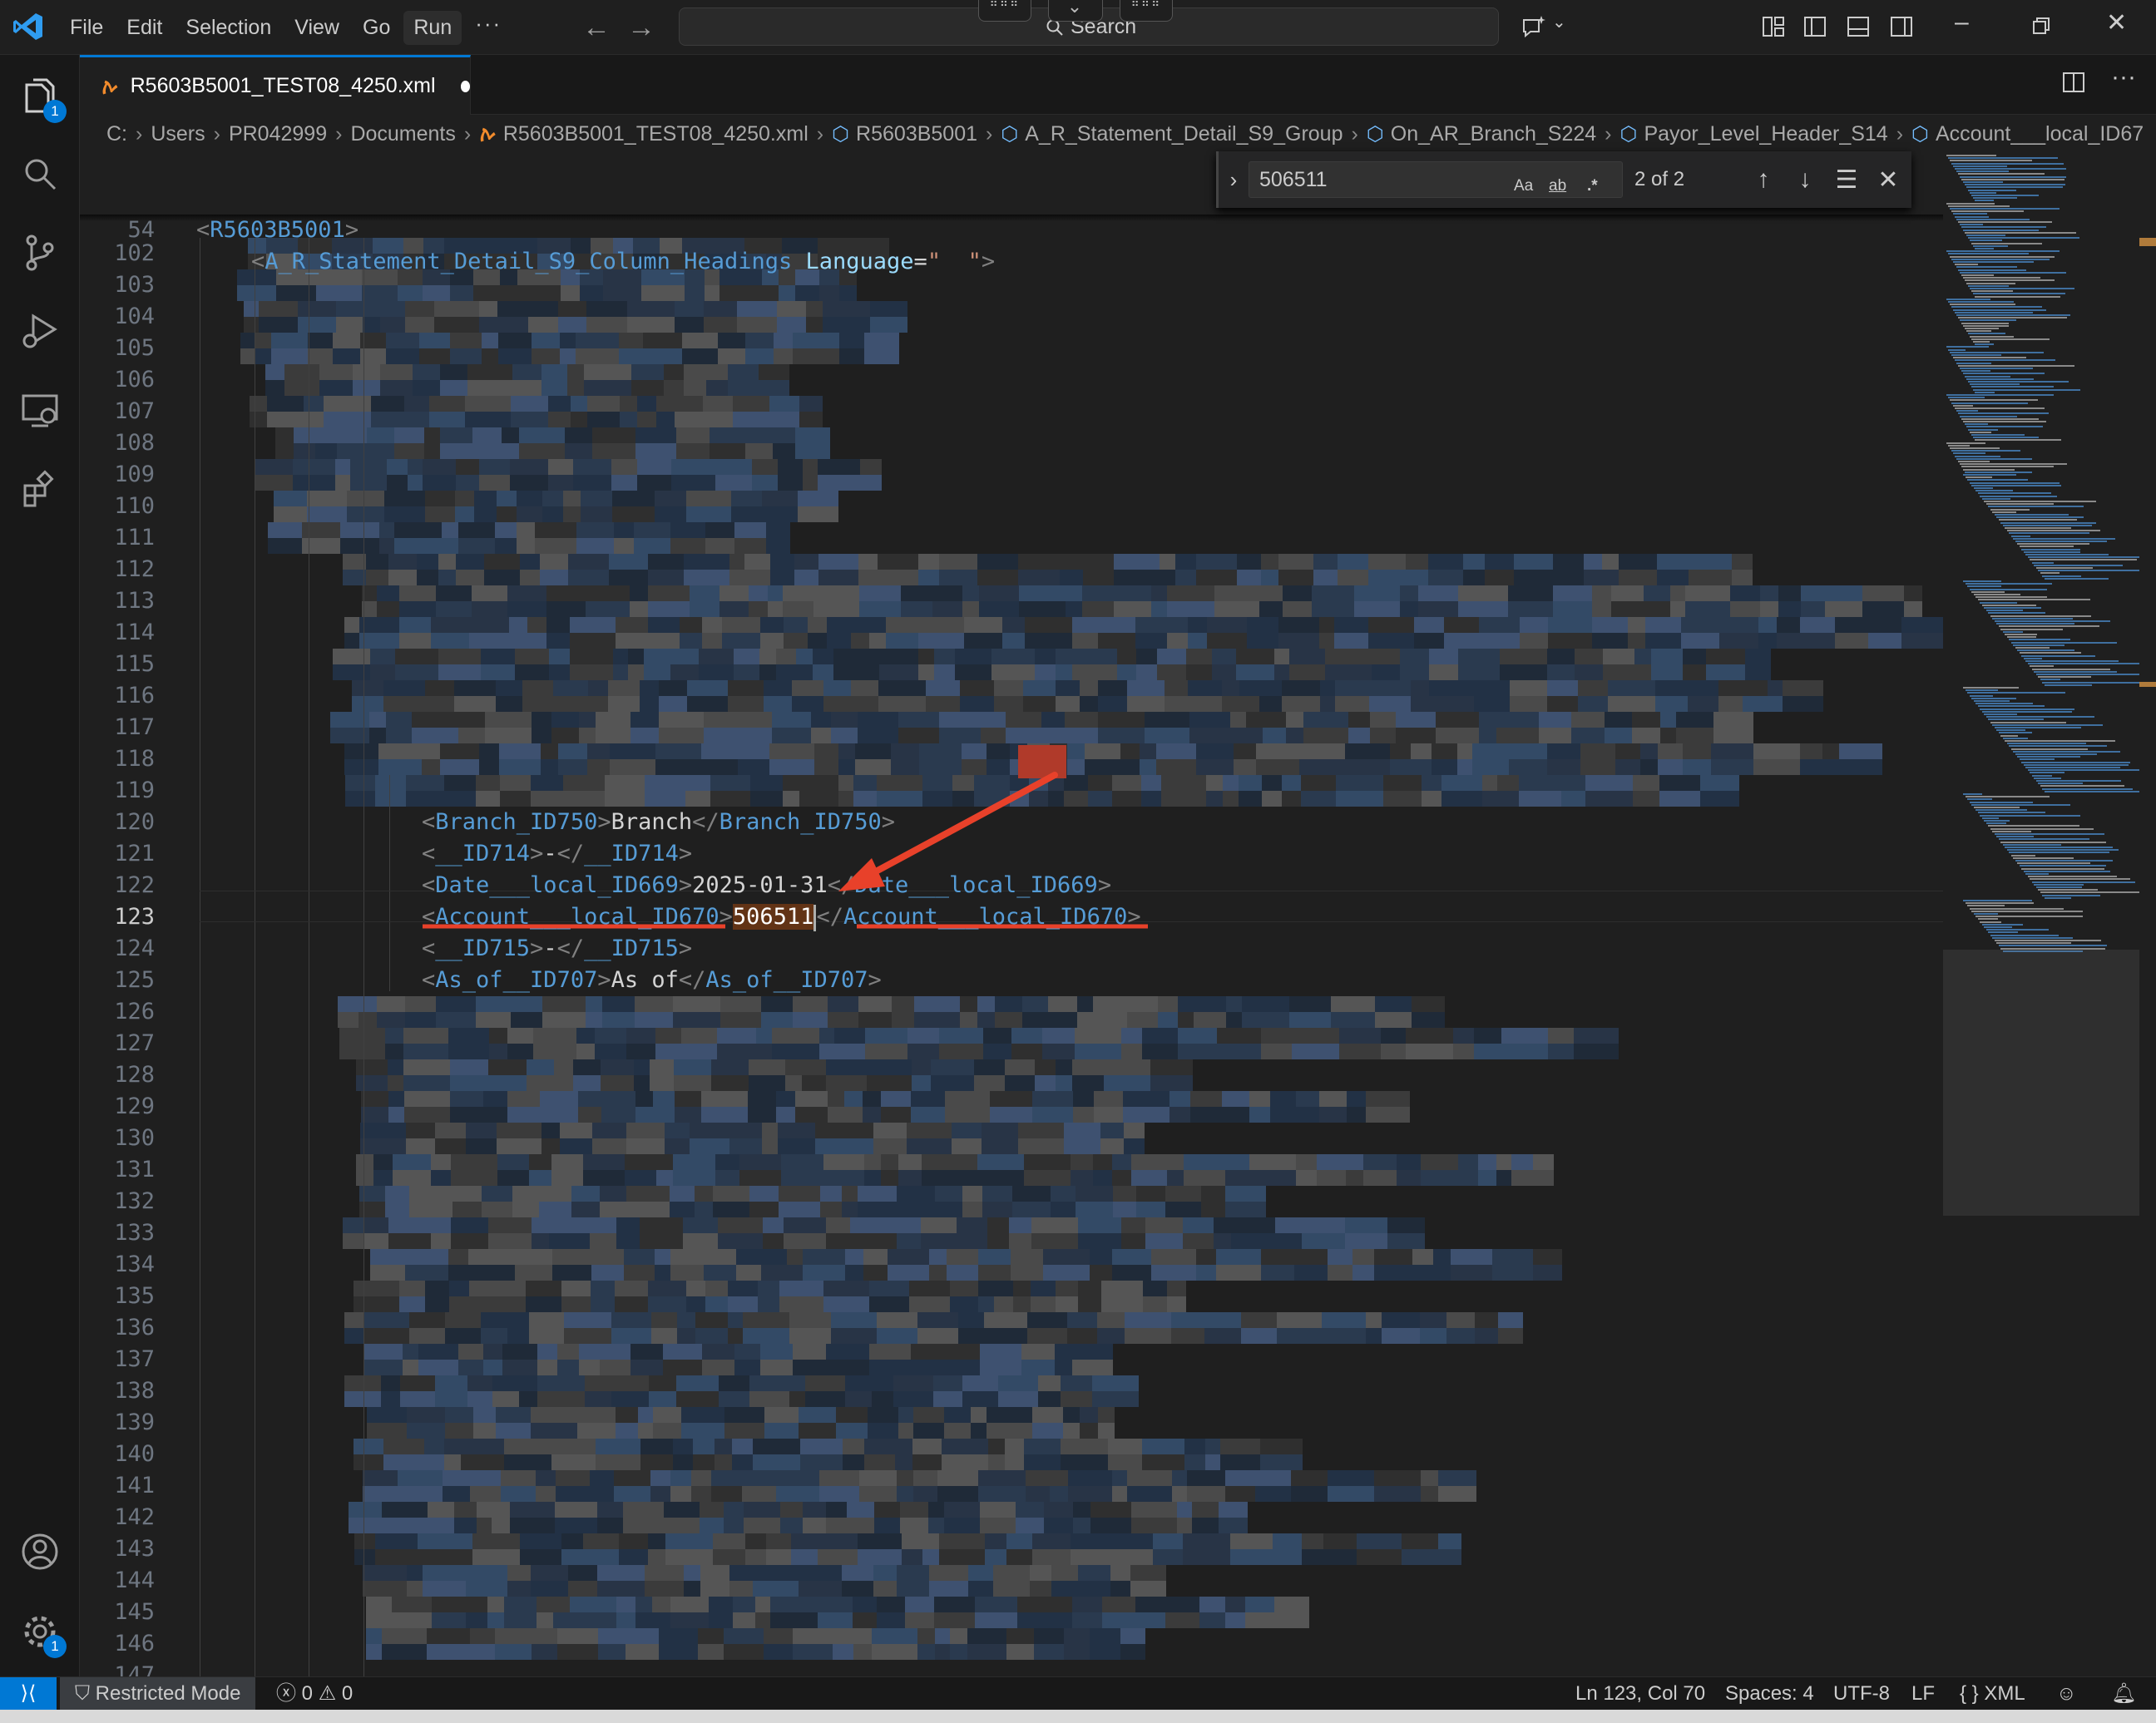 Image resolution: width=2156 pixels, height=1723 pixels. Describe the element at coordinates (1920, 134) in the screenshot. I see `element-cube-icon: ⬡` at that location.